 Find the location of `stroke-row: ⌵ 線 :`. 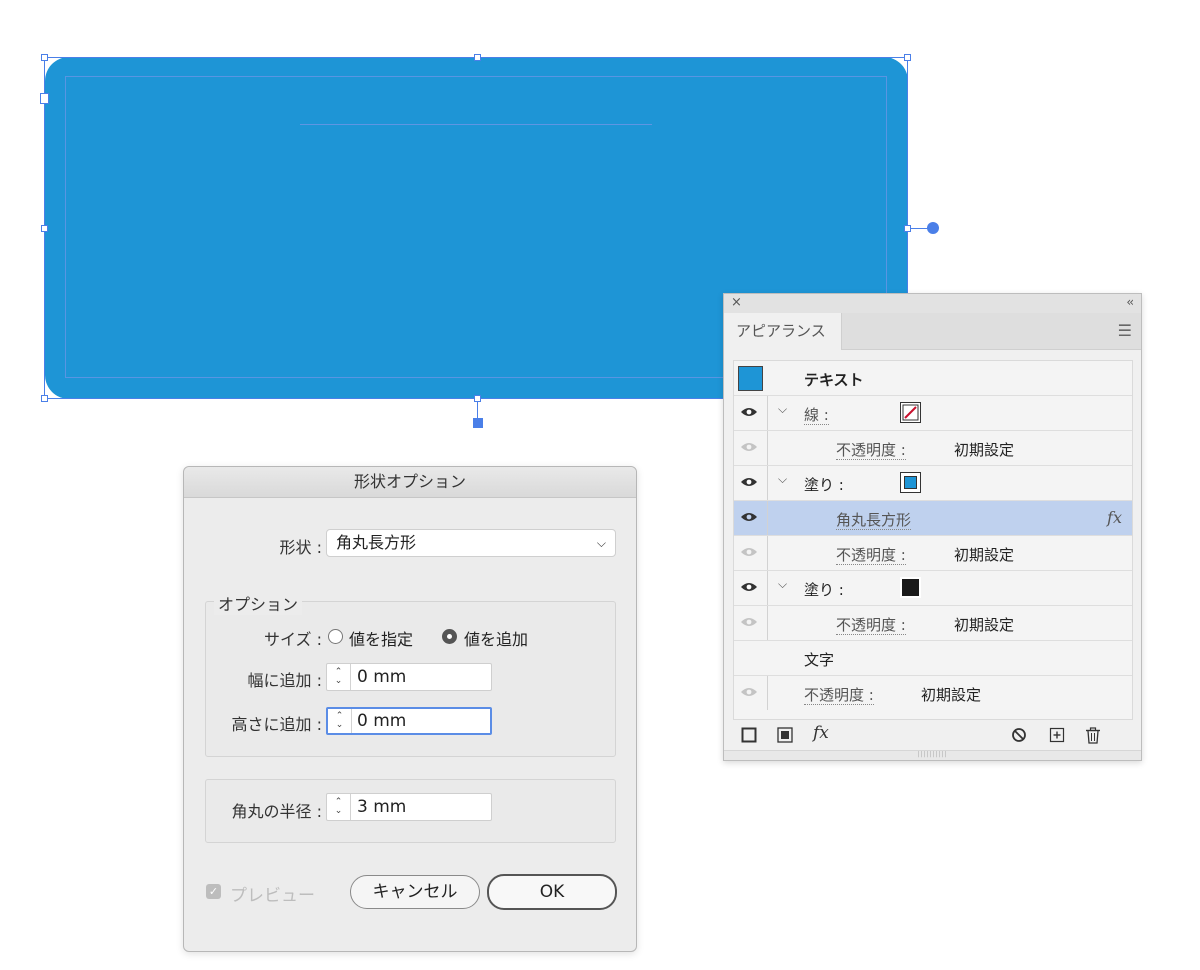

stroke-row: ⌵ 線 : is located at coordinates (933, 413).